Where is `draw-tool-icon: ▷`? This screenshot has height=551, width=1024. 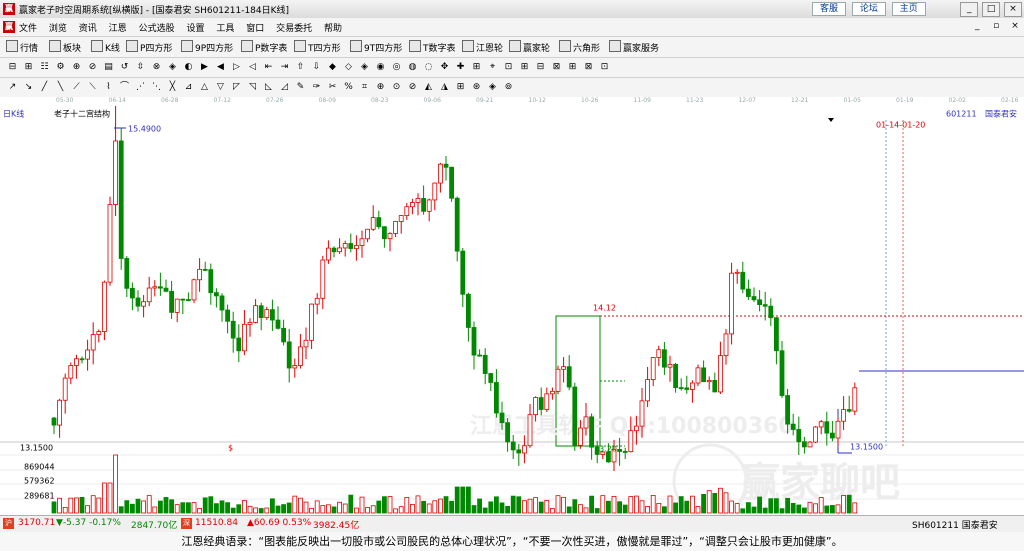 draw-tool-icon: ▷ is located at coordinates (236, 67).